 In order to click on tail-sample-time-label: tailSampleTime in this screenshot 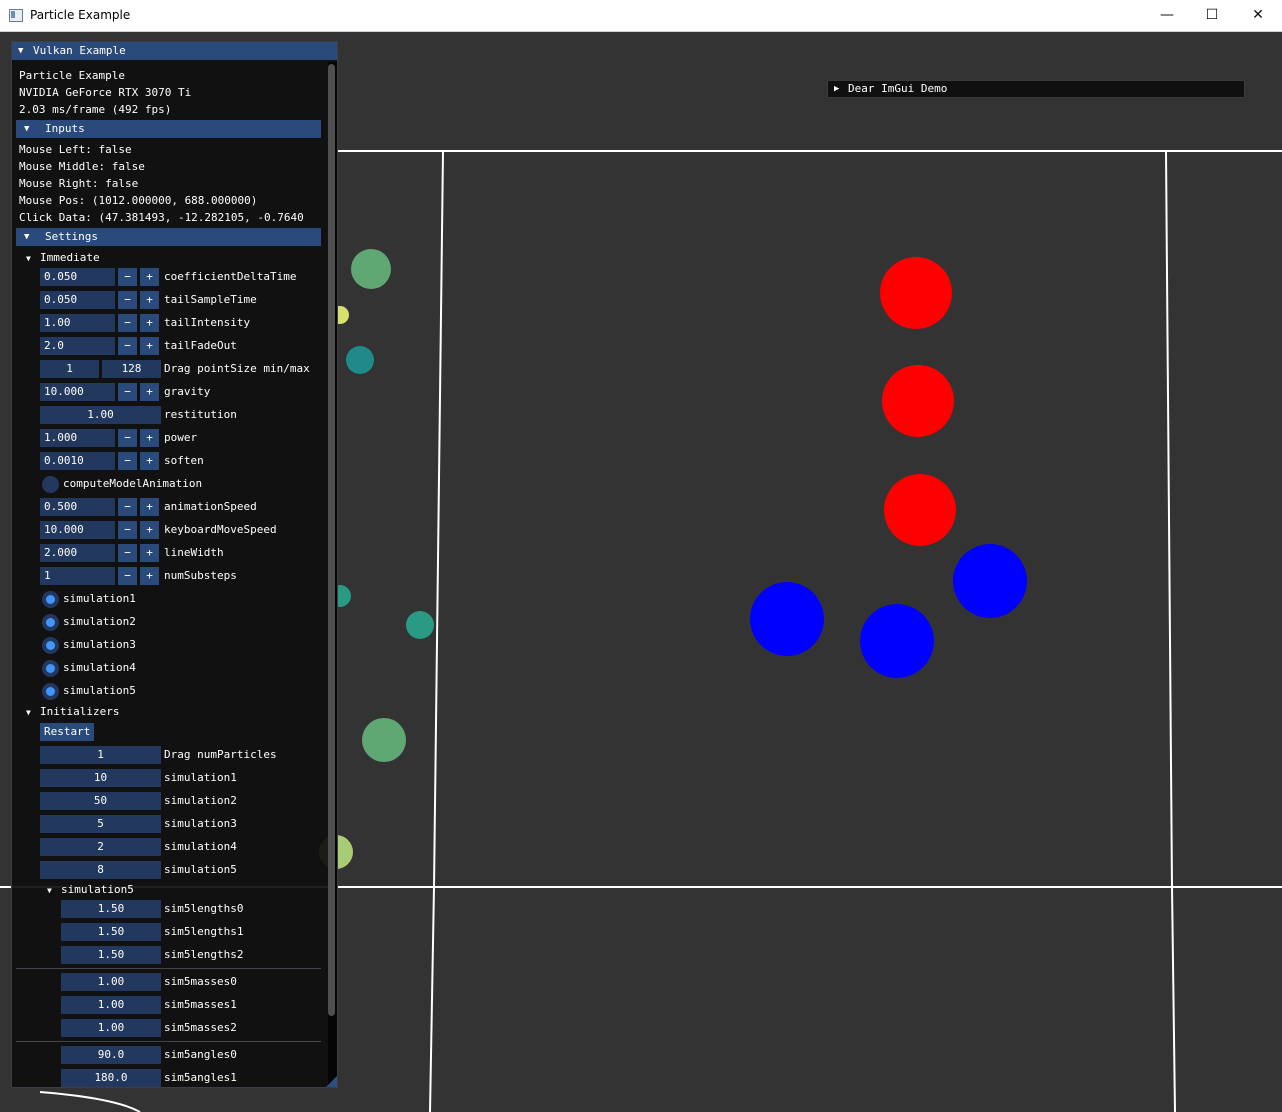, I will do `click(210, 299)`.